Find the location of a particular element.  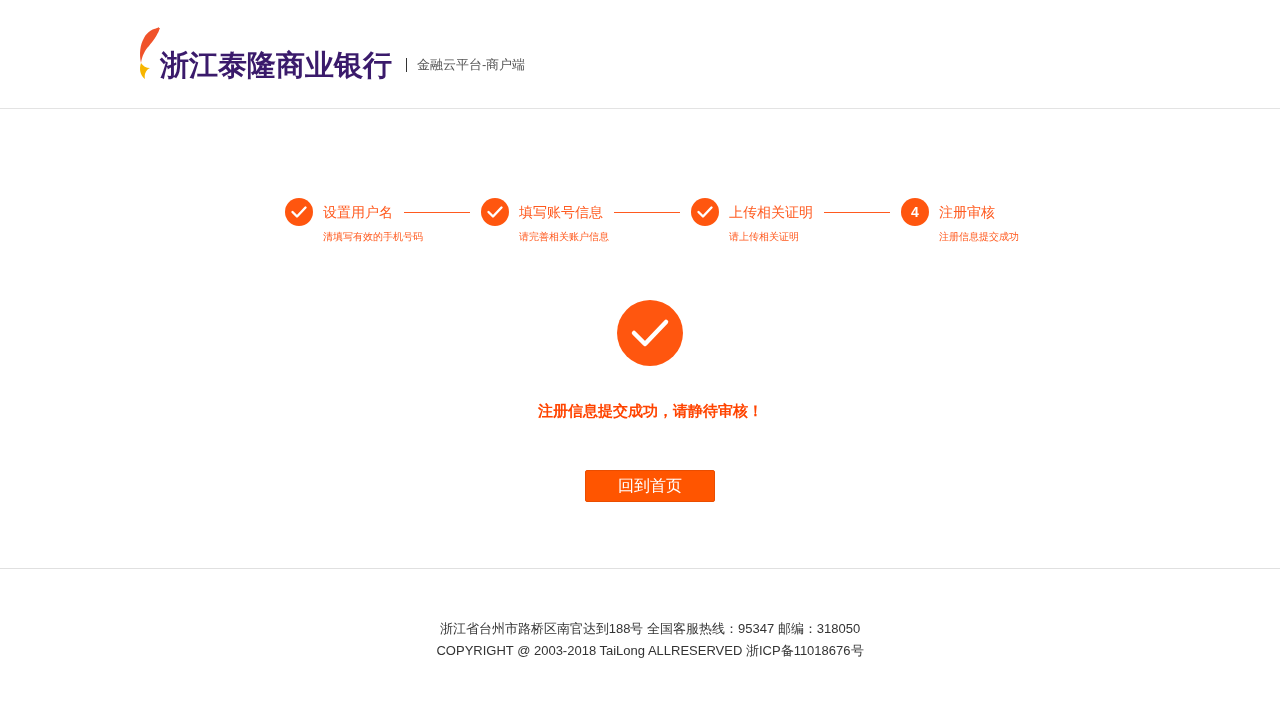

success-message: 注册信息提交成功，请静待审核！ is located at coordinates (650, 411).